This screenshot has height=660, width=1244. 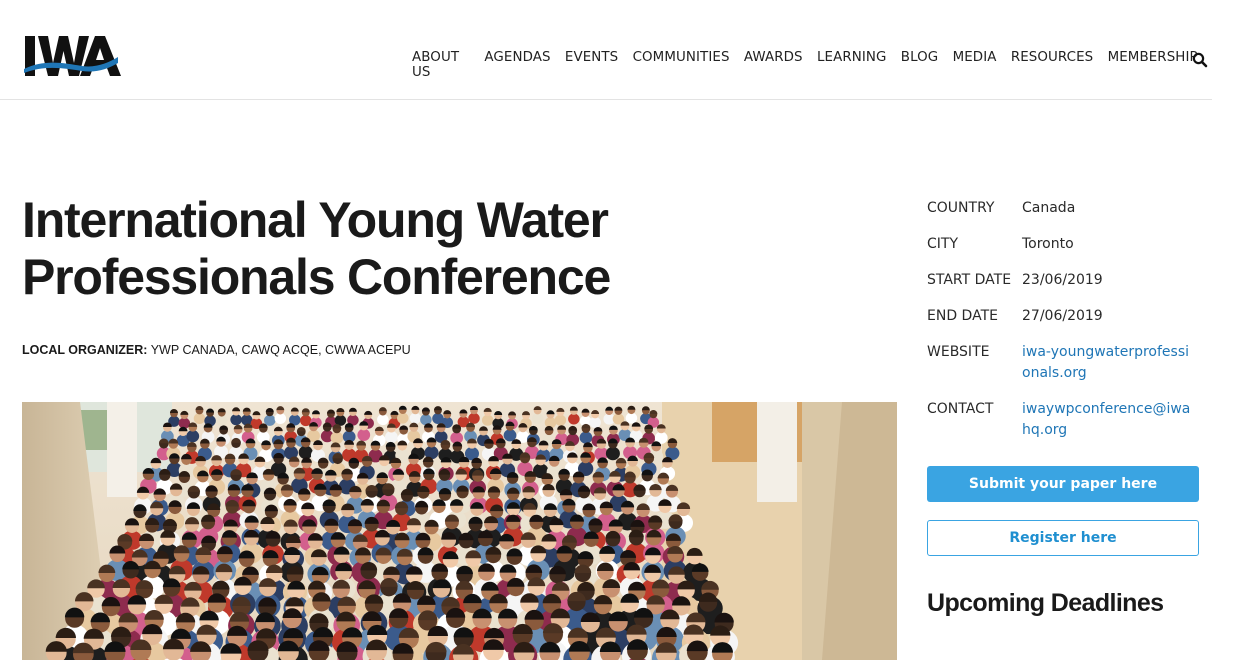 What do you see at coordinates (958, 352) in the screenshot?
I see `detail-key: WEBSITE` at bounding box center [958, 352].